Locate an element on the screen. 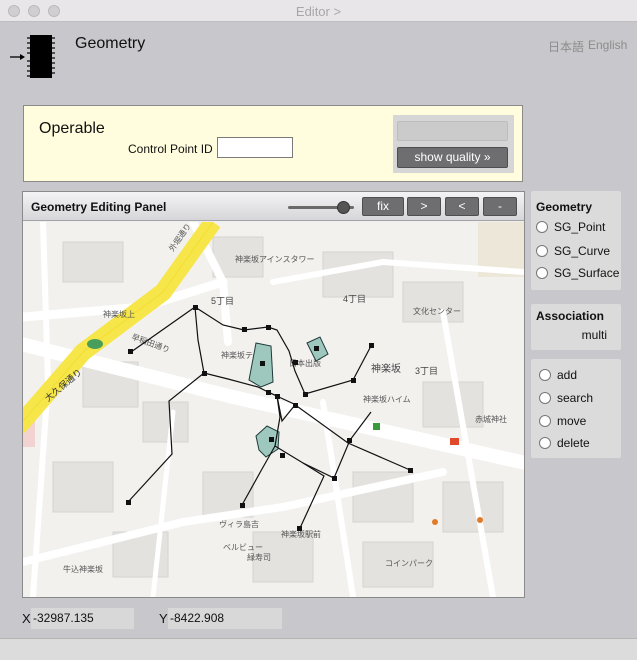  map-label: 5丁目 is located at coordinates (222, 301).